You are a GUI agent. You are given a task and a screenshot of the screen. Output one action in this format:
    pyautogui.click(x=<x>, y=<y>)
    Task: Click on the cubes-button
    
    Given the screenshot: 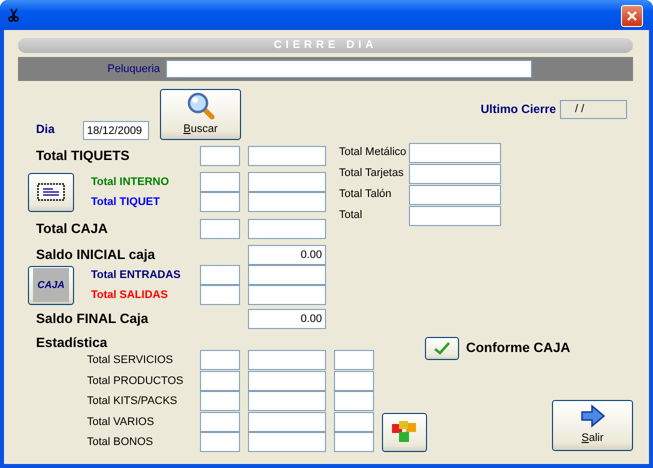 What is the action you would take?
    pyautogui.click(x=404, y=432)
    